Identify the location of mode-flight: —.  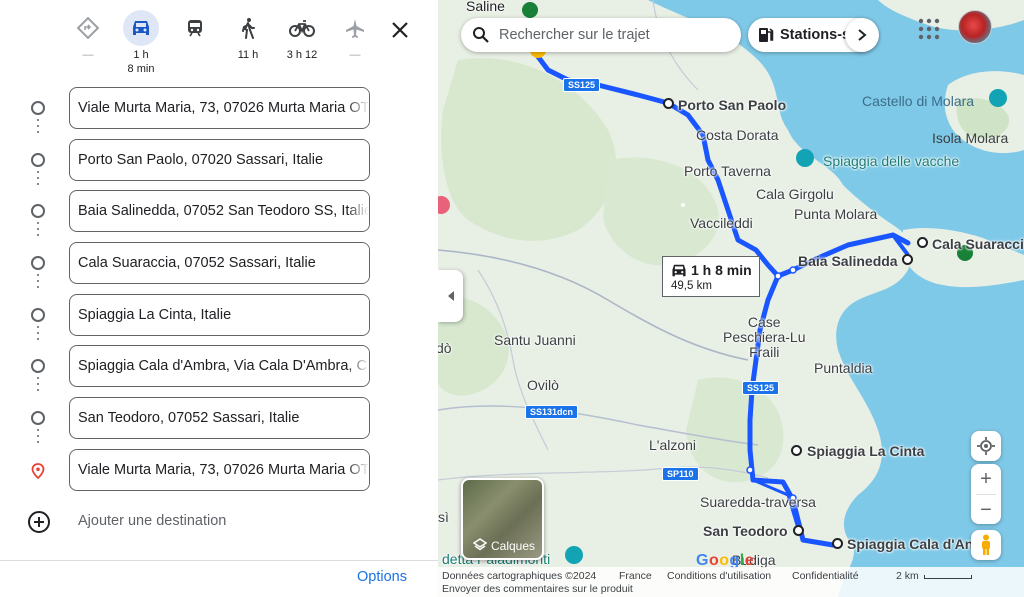
(355, 36).